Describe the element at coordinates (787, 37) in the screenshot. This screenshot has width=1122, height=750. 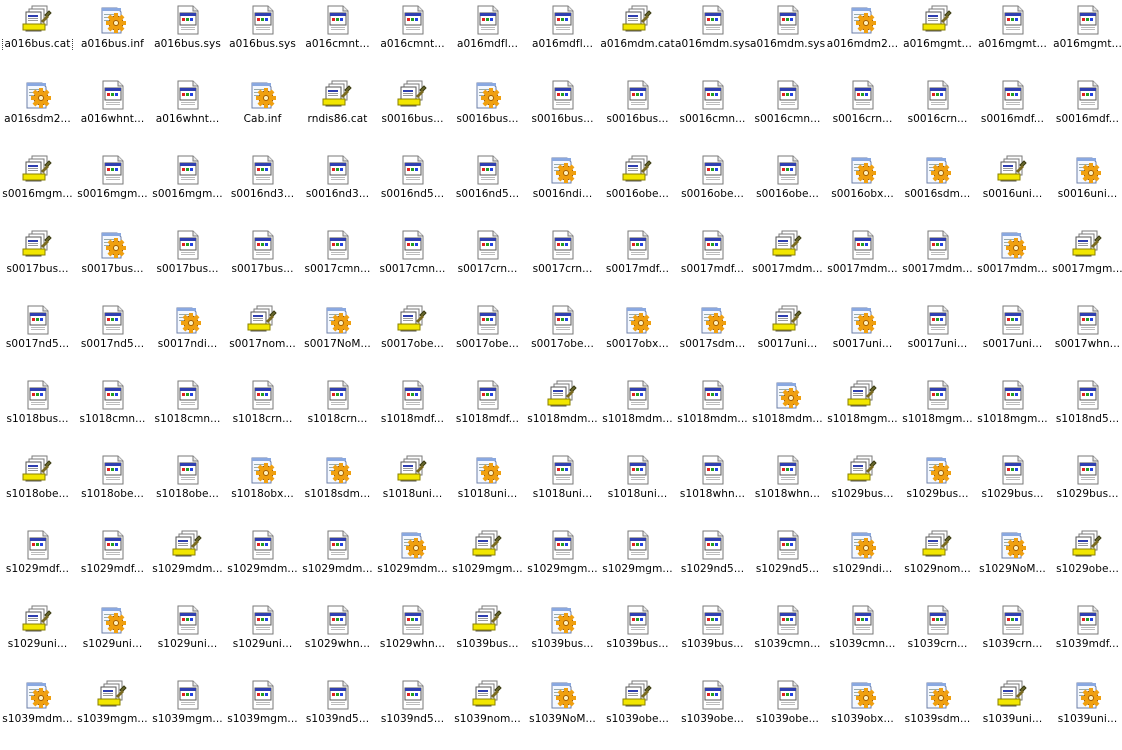
I see `file-item: a016mdm.sys` at that location.